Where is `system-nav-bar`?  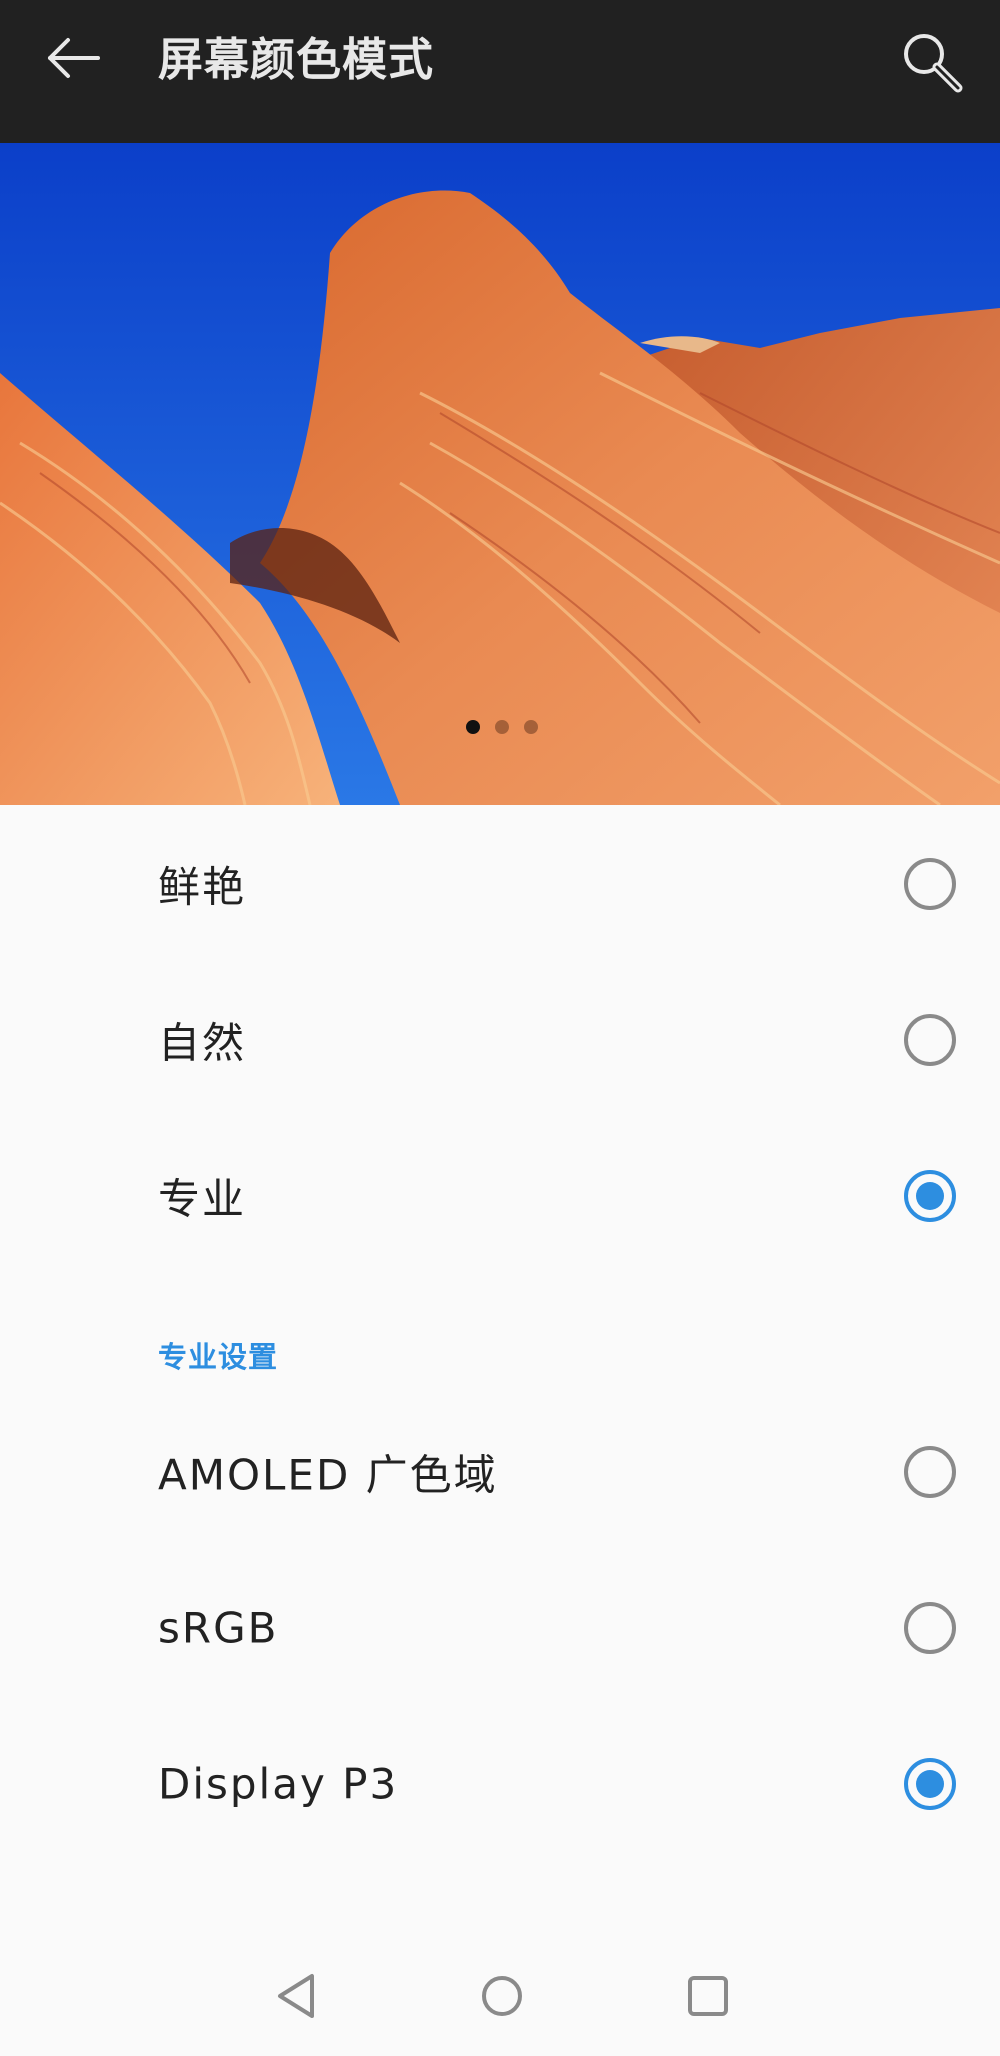
system-nav-bar is located at coordinates (500, 1996).